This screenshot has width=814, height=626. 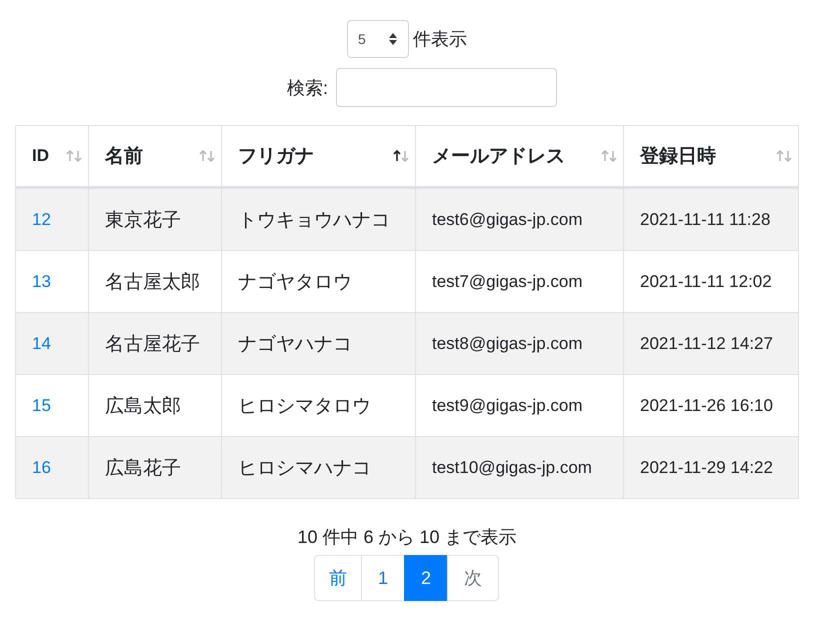 What do you see at coordinates (507, 405) in the screenshot?
I see `table-cell: test9@gigas-jp.com` at bounding box center [507, 405].